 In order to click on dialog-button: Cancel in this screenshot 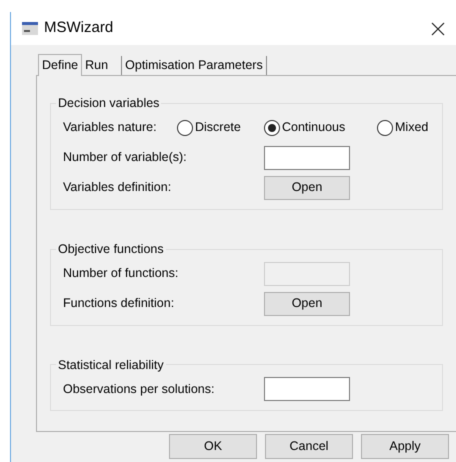, I will do `click(309, 446)`.